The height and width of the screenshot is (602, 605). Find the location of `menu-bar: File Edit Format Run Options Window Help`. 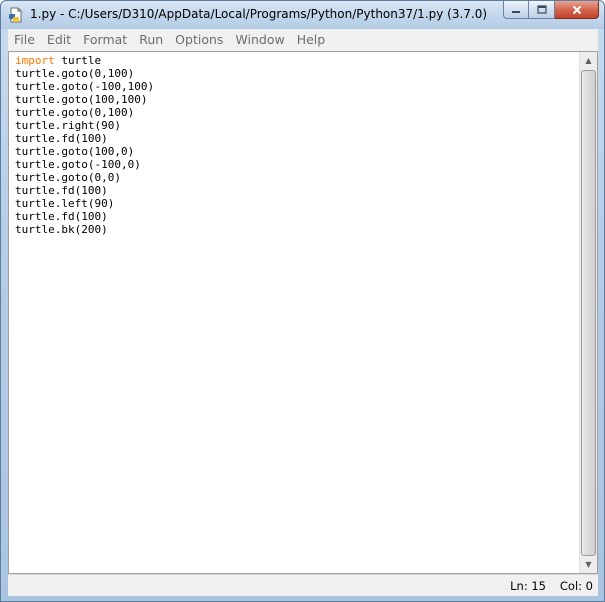

menu-bar: File Edit Format Run Options Window Help is located at coordinates (303, 40).